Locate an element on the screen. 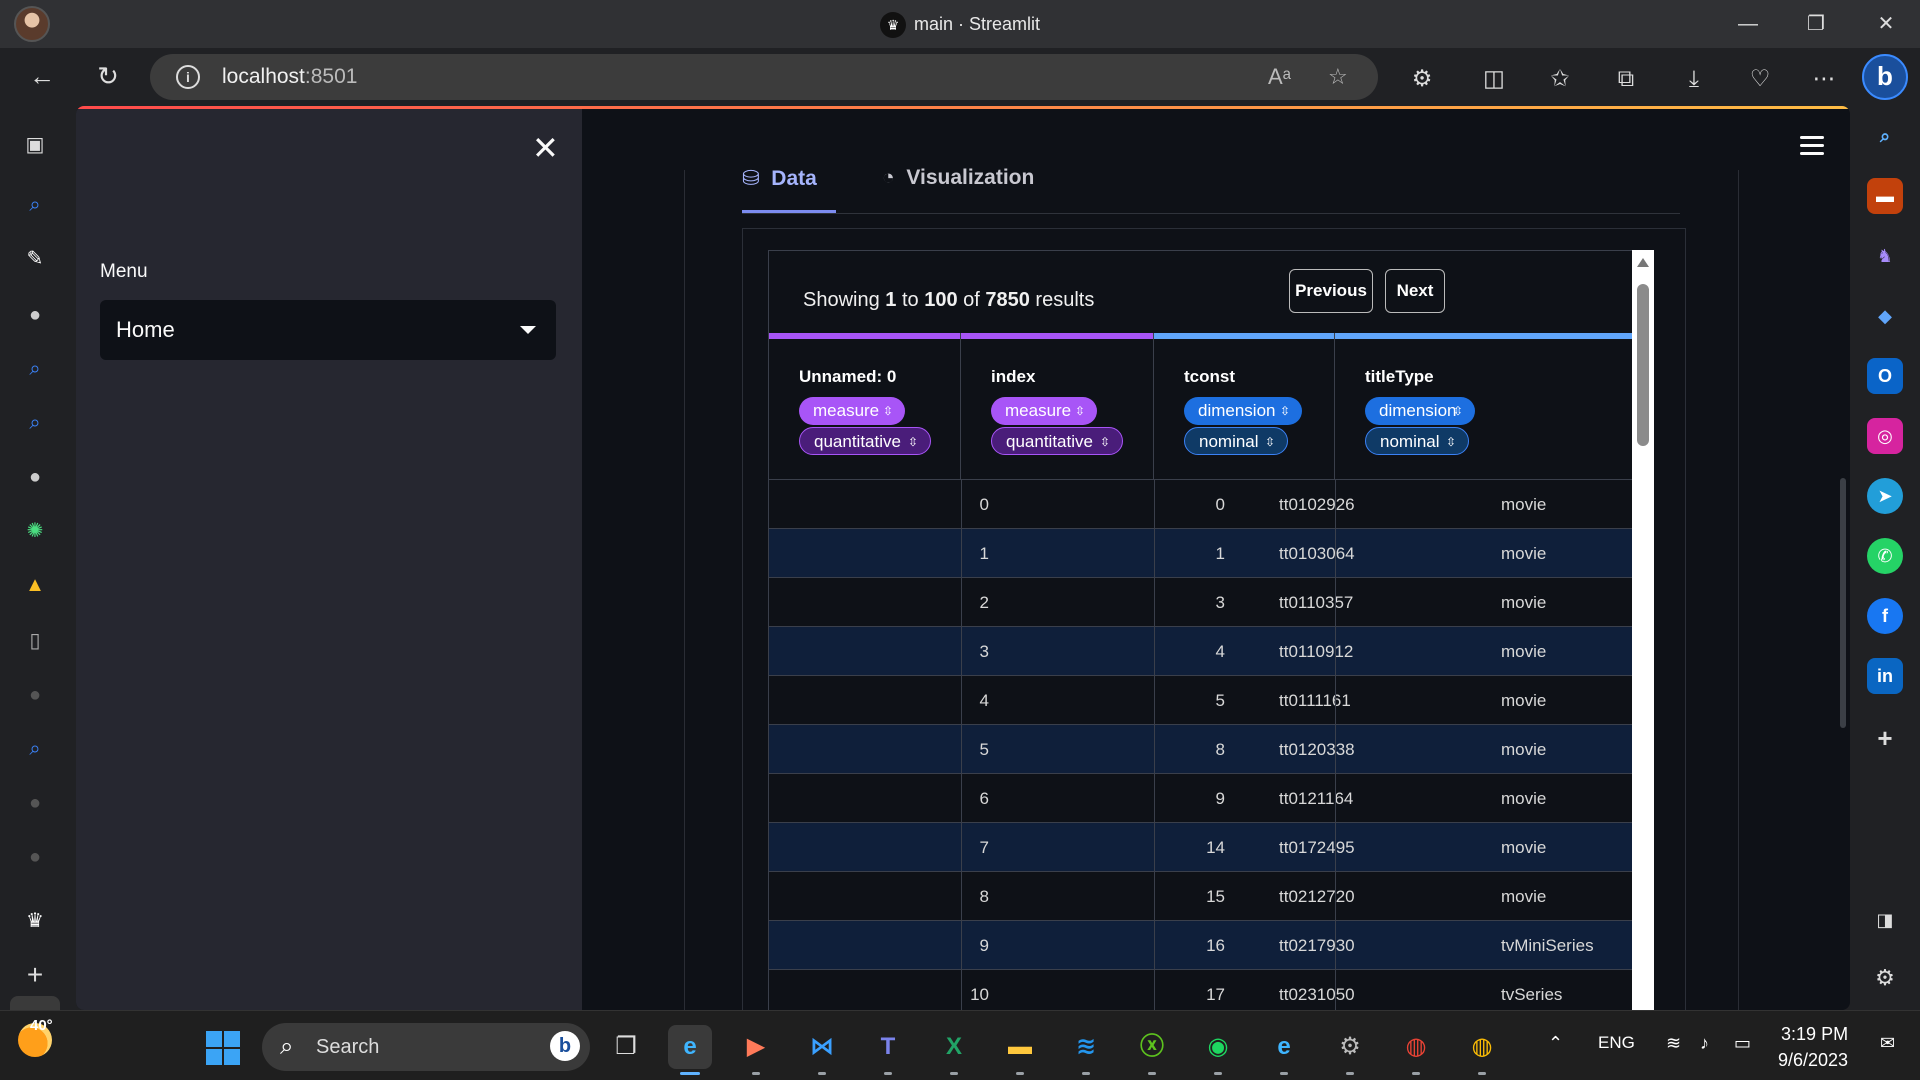 This screenshot has height=1080, width=1920. back-icon: ← is located at coordinates (42, 76).